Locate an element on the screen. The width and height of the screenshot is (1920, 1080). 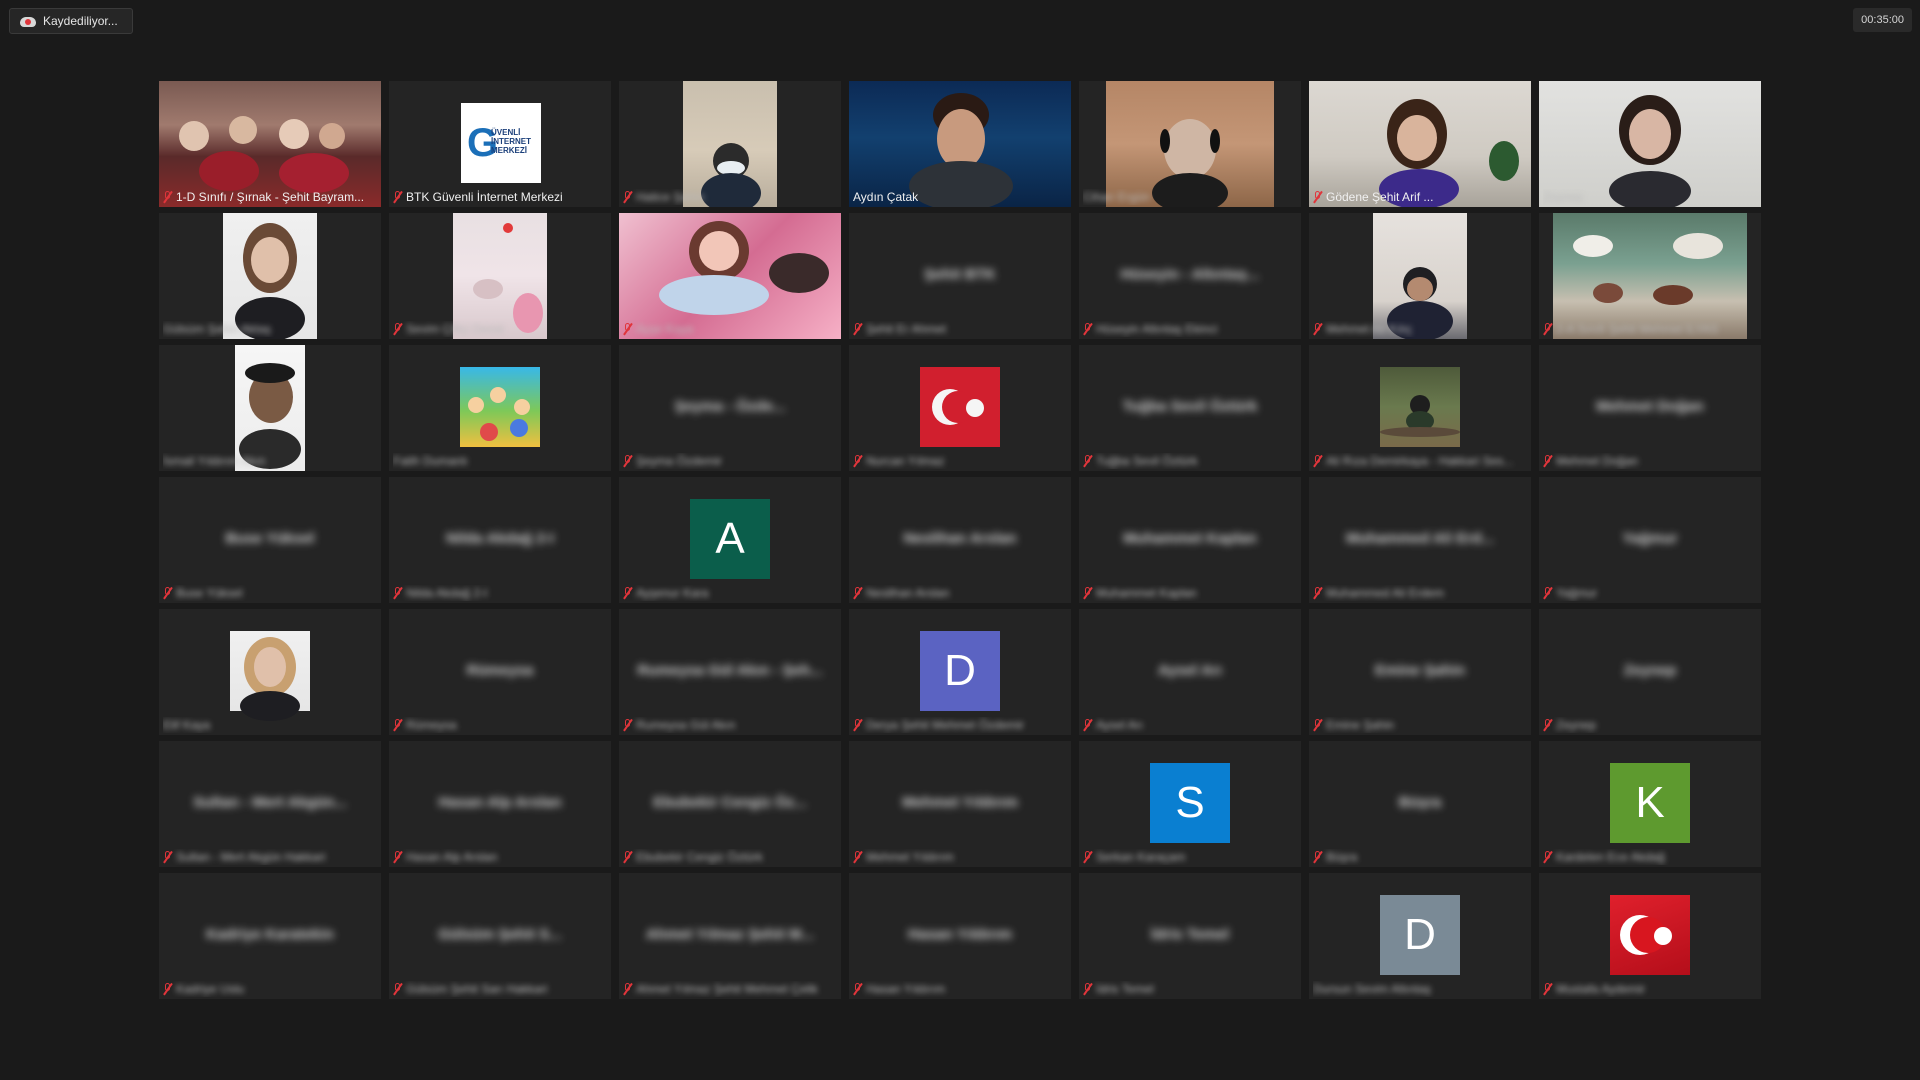
participant-tile: S Serkan Karaçam is located at coordinates (1190, 804).